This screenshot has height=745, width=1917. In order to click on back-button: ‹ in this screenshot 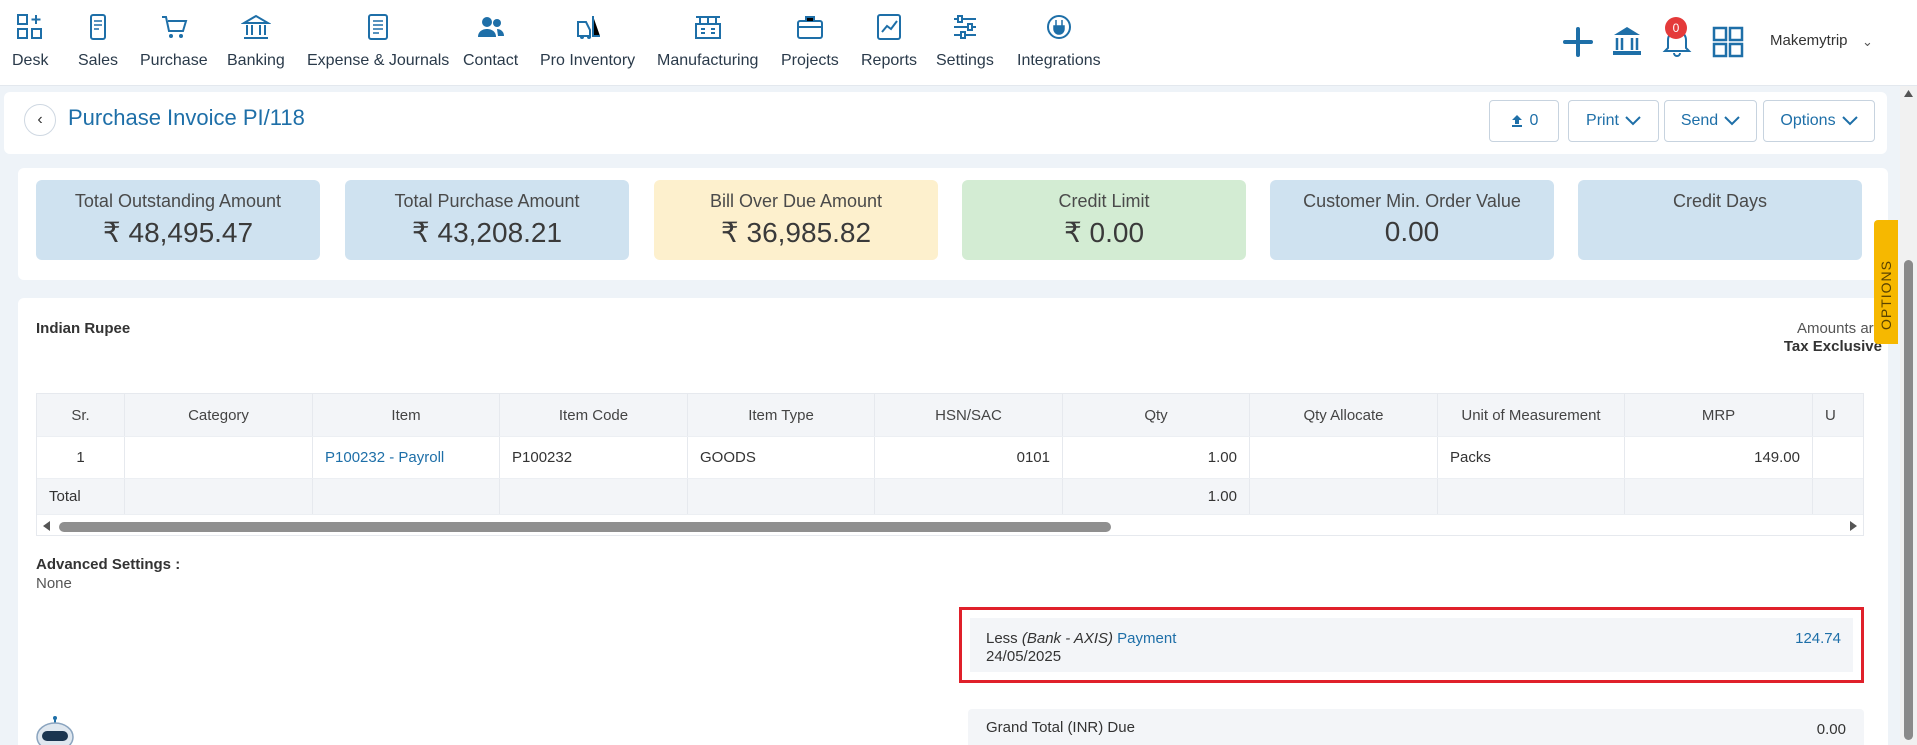, I will do `click(40, 120)`.